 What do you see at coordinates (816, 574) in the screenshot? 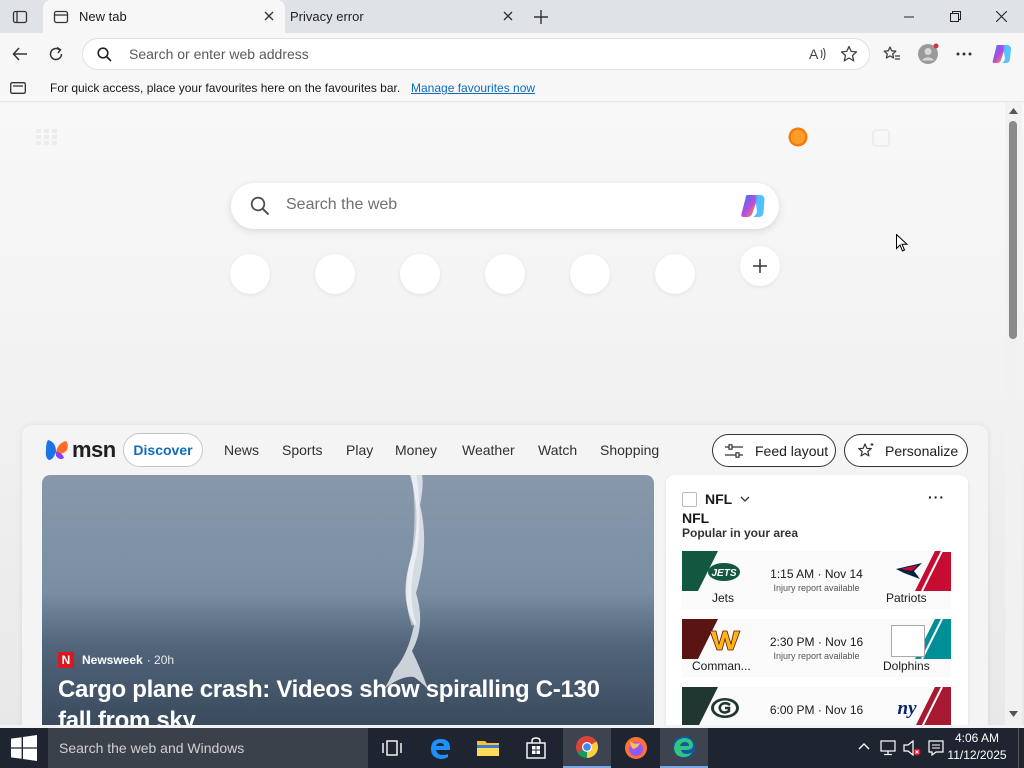
I see `game-time: 1:15 AM · Nov 14` at bounding box center [816, 574].